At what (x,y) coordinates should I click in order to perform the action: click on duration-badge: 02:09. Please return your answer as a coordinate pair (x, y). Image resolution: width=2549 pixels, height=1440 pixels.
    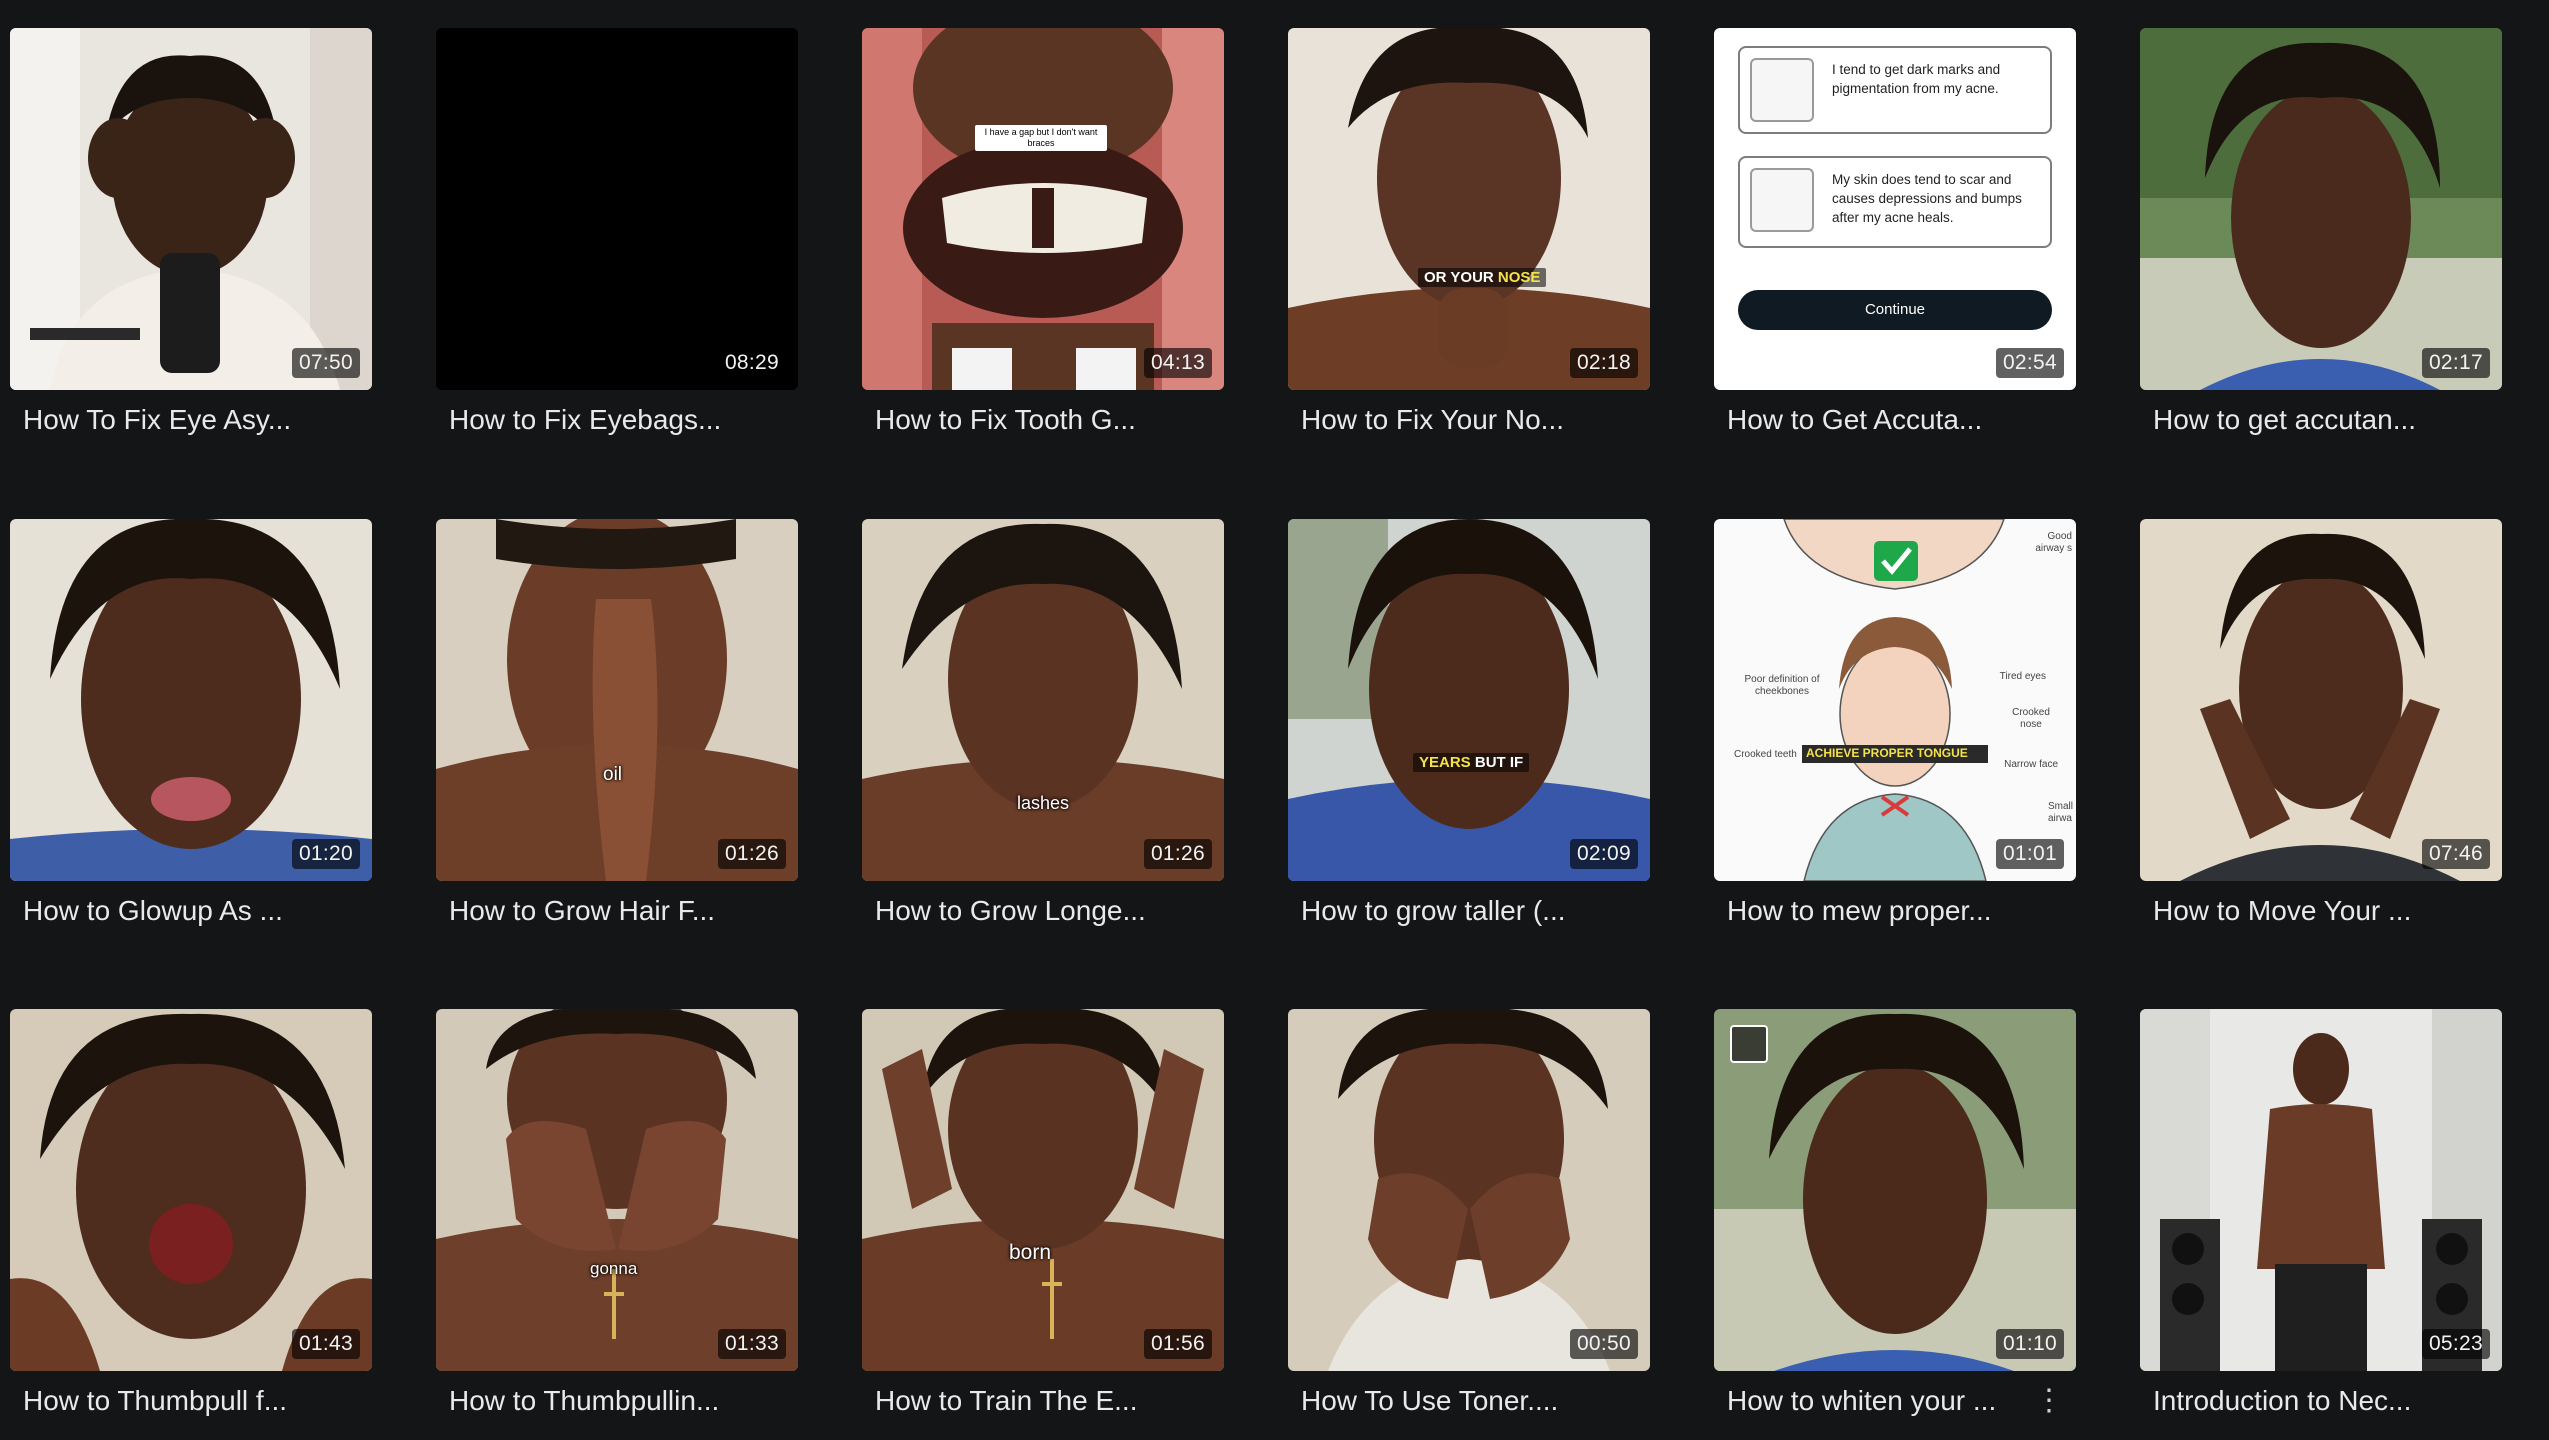
    Looking at the image, I should click on (1603, 854).